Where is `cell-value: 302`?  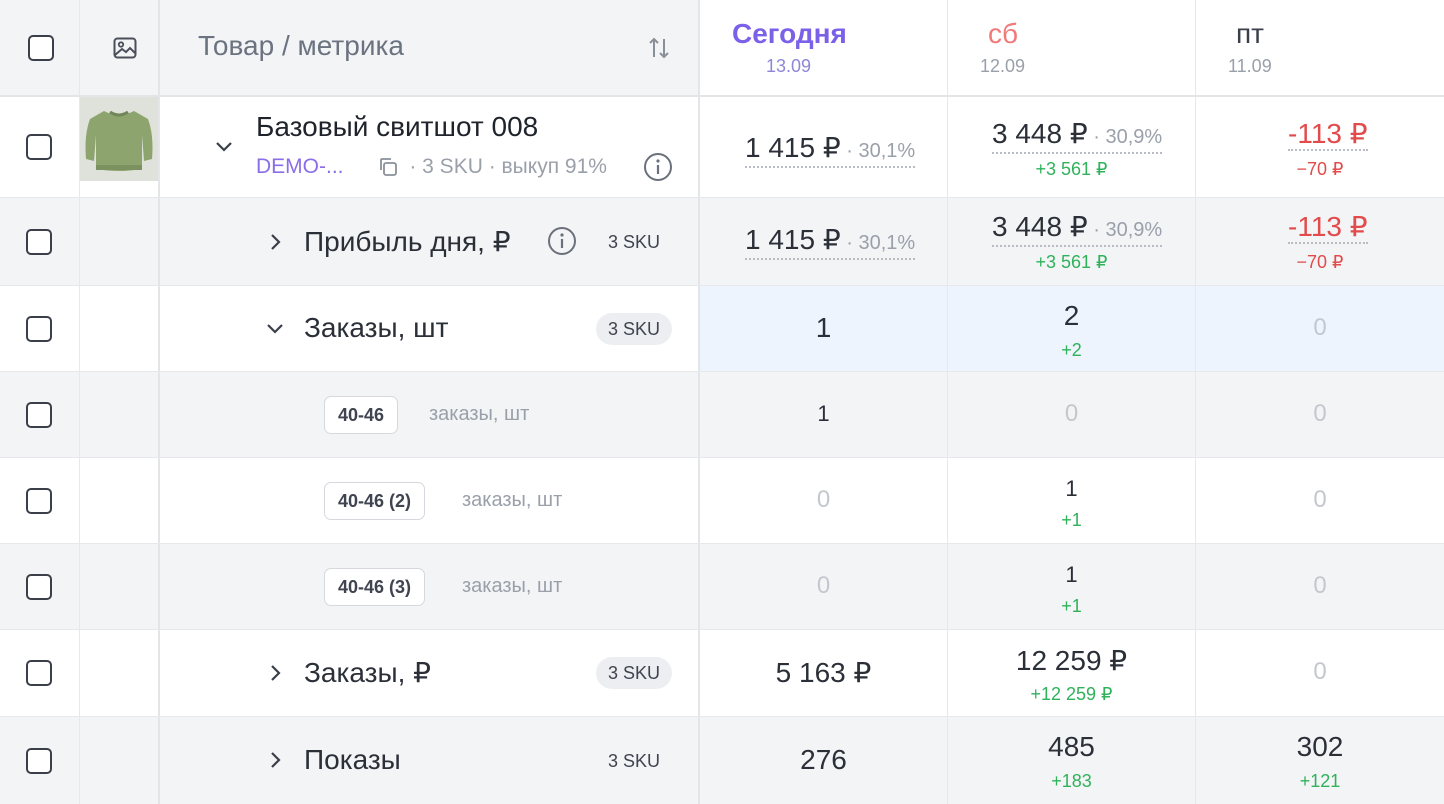 cell-value: 302 is located at coordinates (1320, 746).